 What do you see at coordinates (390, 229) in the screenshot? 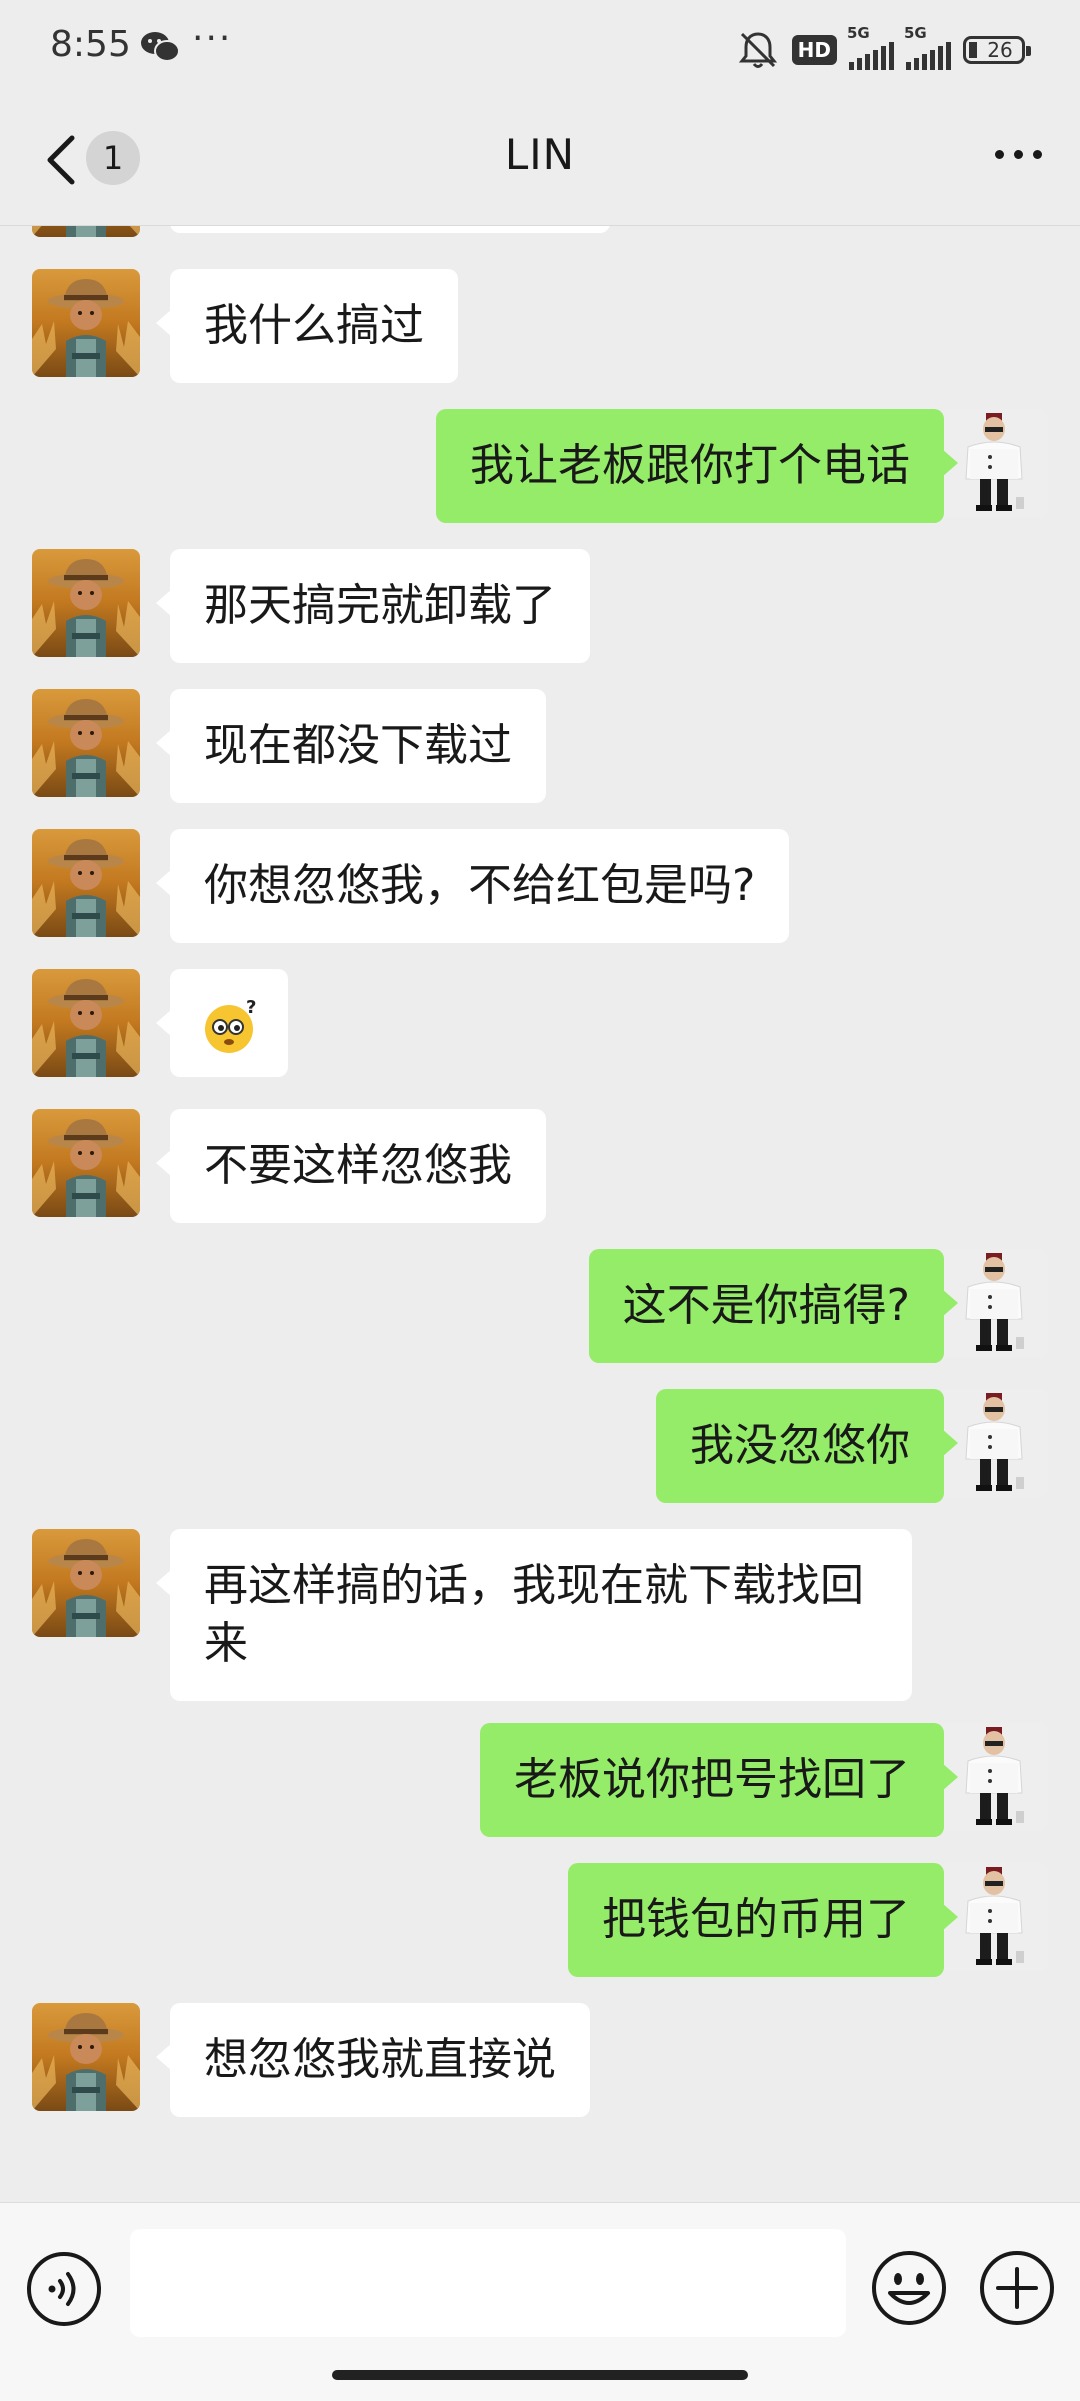
I see `message-bubble-partial` at bounding box center [390, 229].